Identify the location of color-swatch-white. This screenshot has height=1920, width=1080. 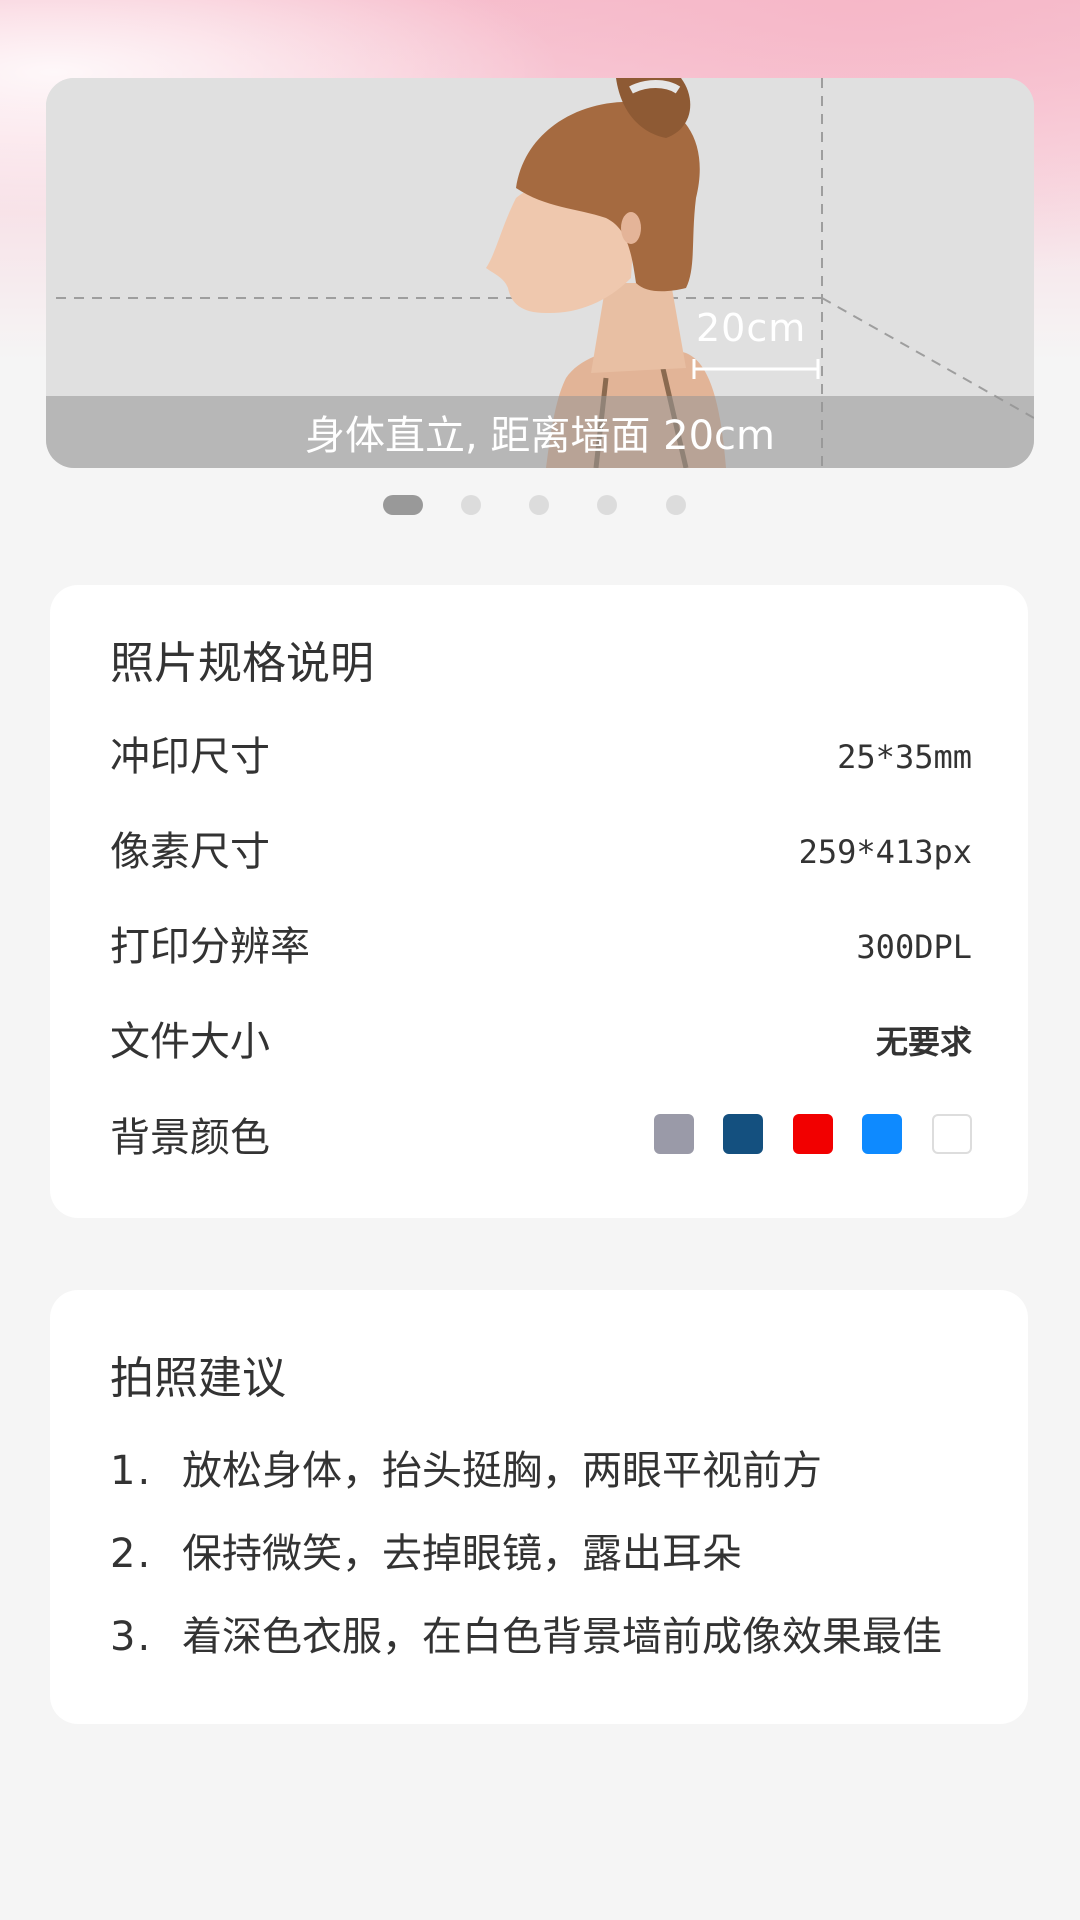
(952, 1134).